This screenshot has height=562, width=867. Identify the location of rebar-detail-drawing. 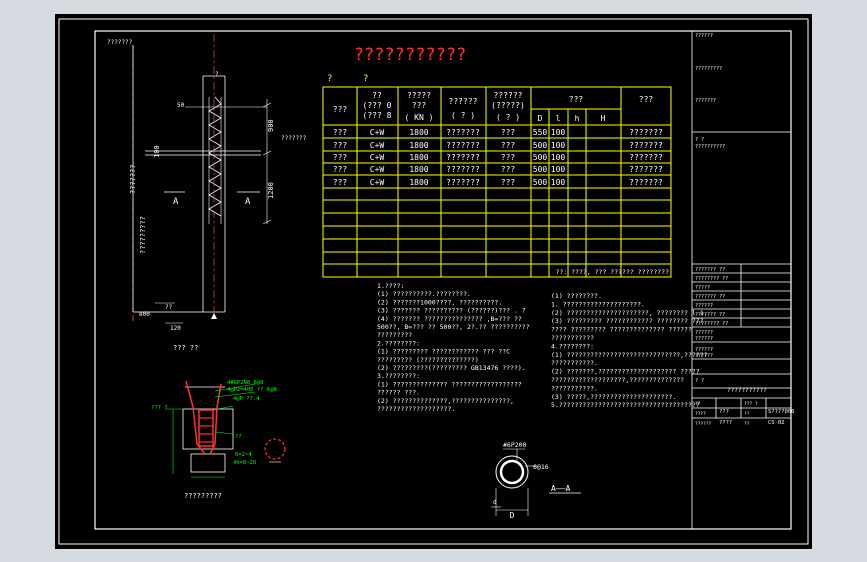
(225, 429).